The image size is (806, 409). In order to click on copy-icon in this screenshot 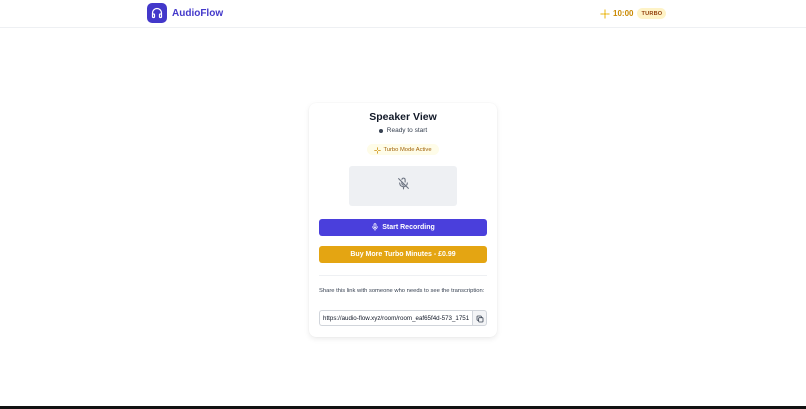, I will do `click(480, 318)`.